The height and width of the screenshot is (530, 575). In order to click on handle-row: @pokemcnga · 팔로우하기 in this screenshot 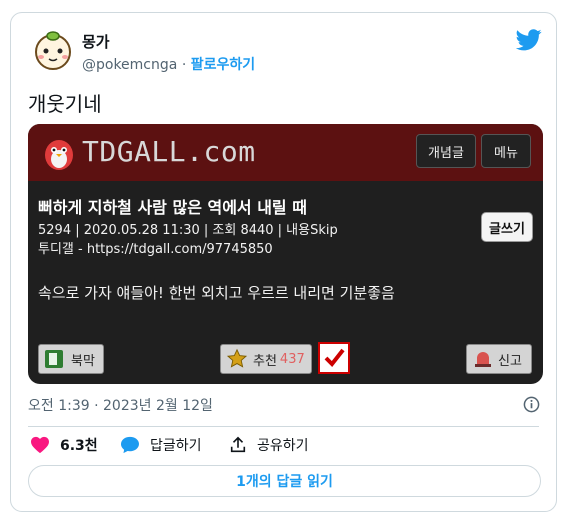, I will do `click(168, 64)`.